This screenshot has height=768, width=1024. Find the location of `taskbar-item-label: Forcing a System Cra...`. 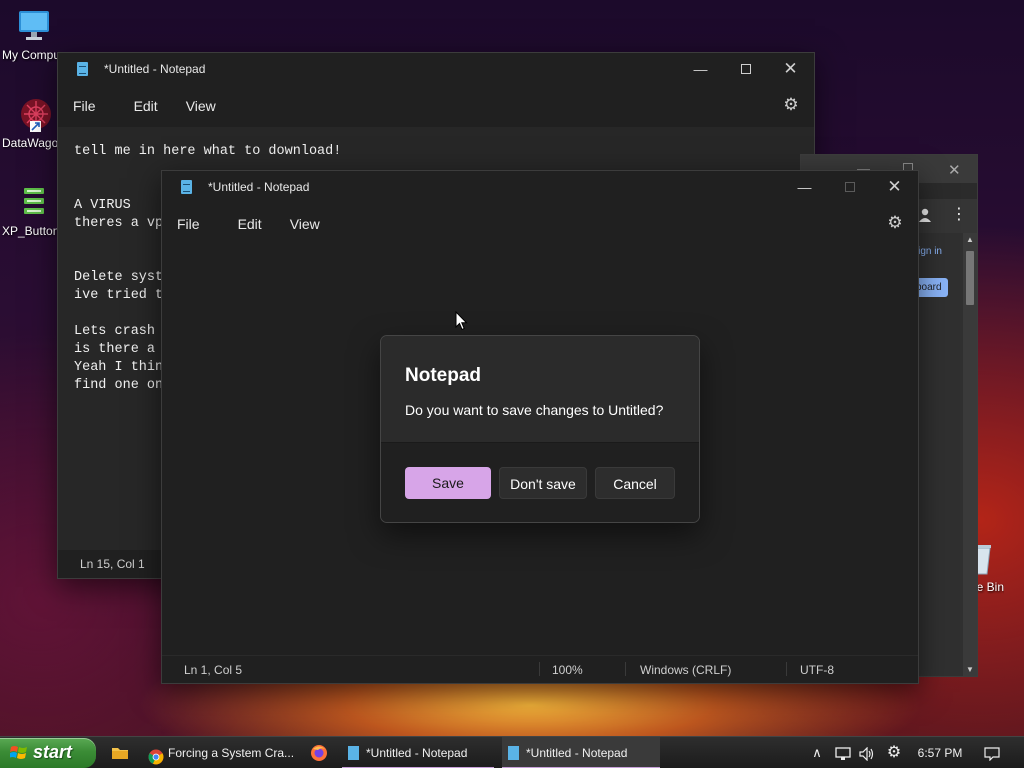

taskbar-item-label: Forcing a System Cra... is located at coordinates (231, 753).